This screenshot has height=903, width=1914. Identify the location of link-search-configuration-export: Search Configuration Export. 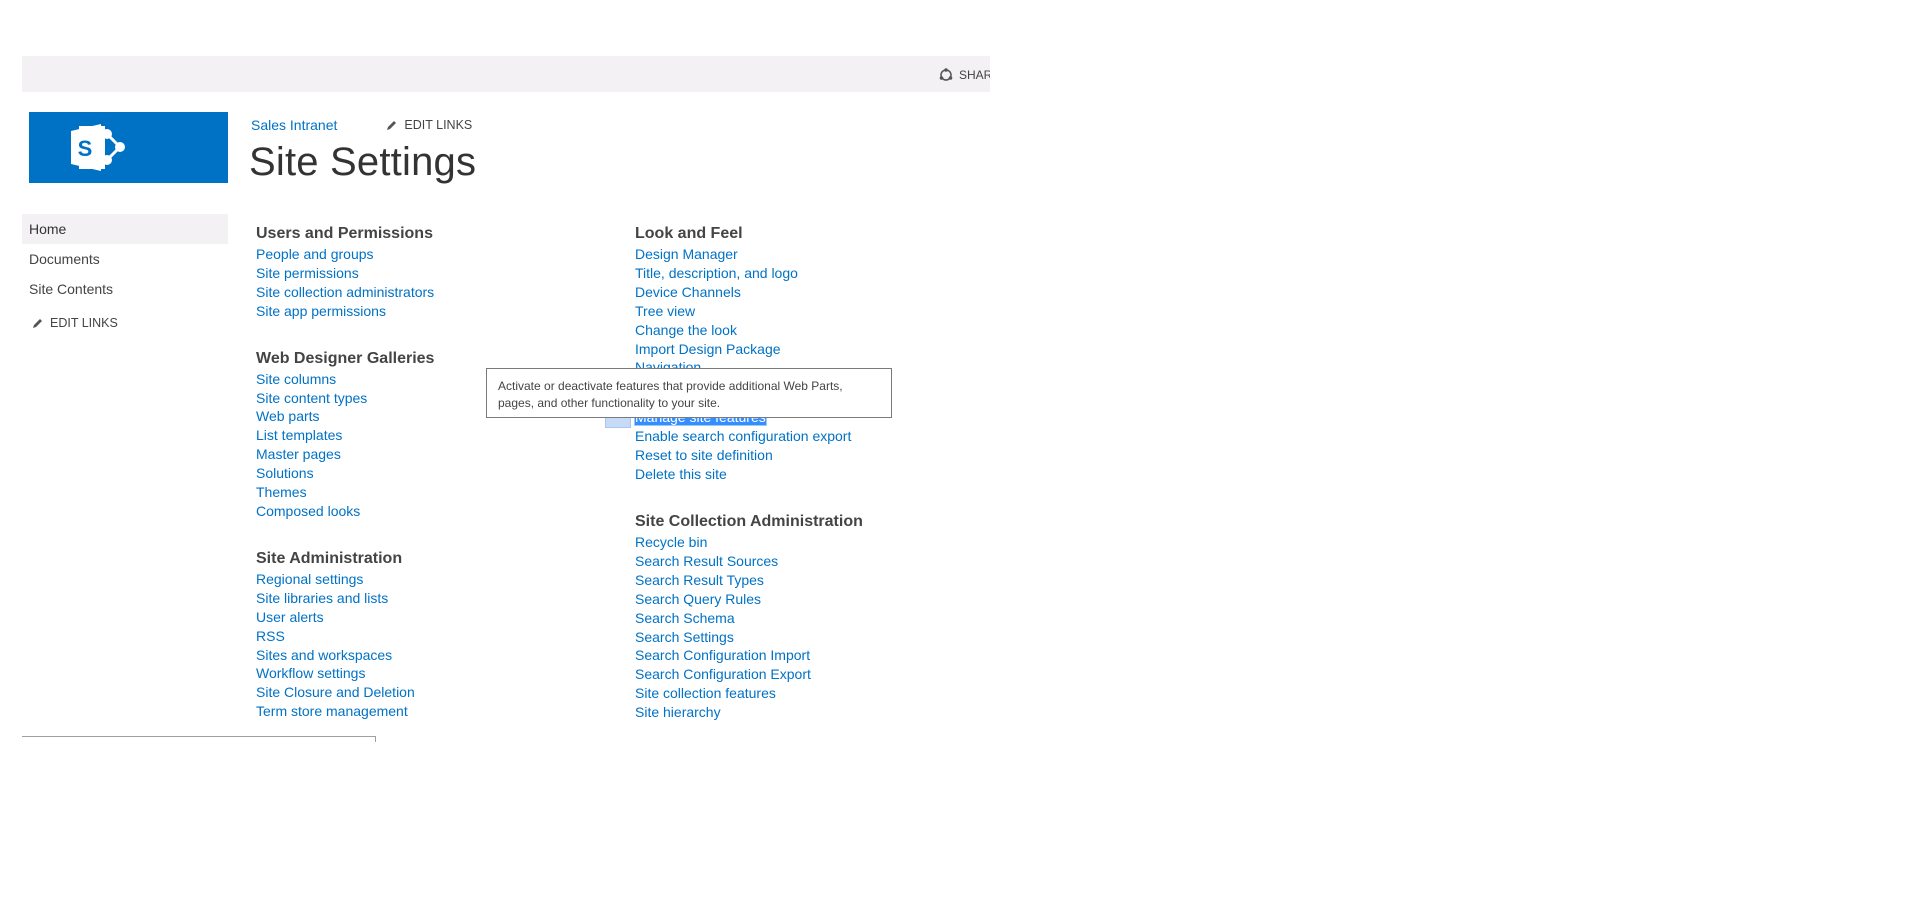
(815, 674).